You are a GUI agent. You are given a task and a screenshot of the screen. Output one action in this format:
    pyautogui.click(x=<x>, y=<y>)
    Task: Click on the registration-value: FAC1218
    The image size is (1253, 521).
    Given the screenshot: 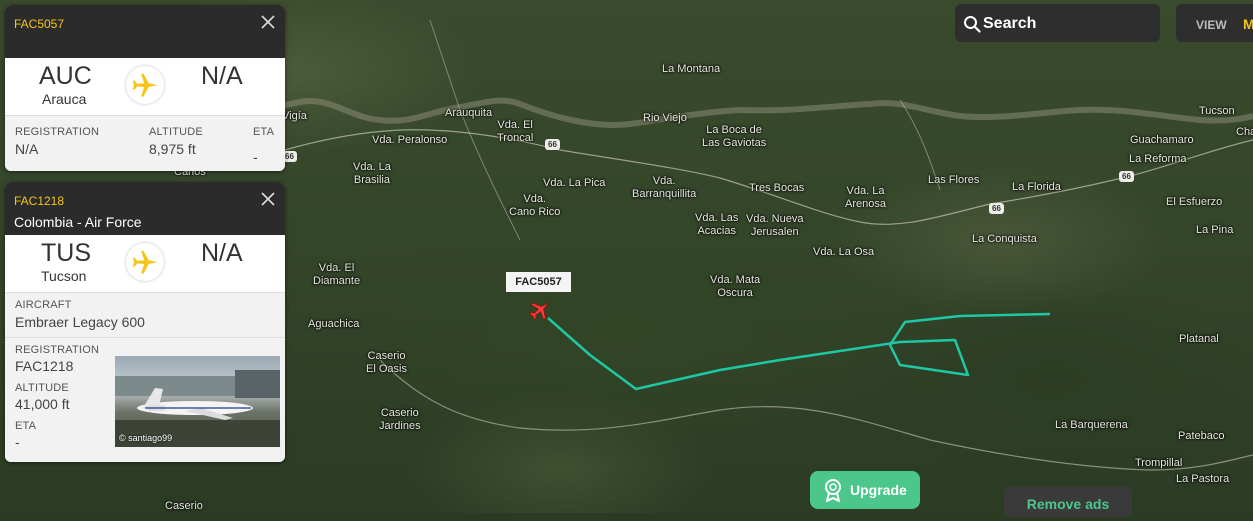 What is the action you would take?
    pyautogui.click(x=44, y=366)
    